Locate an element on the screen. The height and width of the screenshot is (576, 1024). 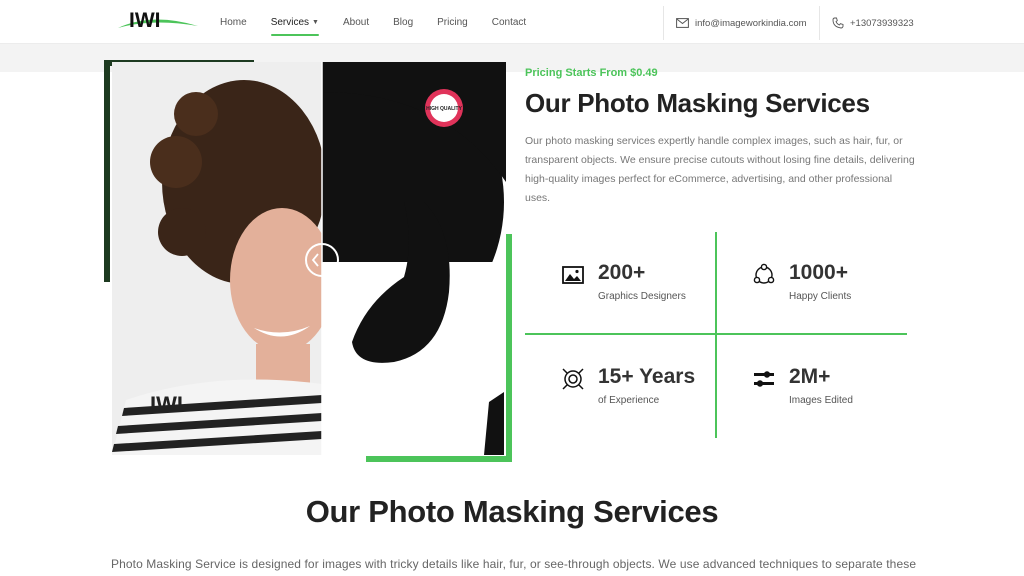
stat-value: 2M+ is located at coordinates (810, 376).